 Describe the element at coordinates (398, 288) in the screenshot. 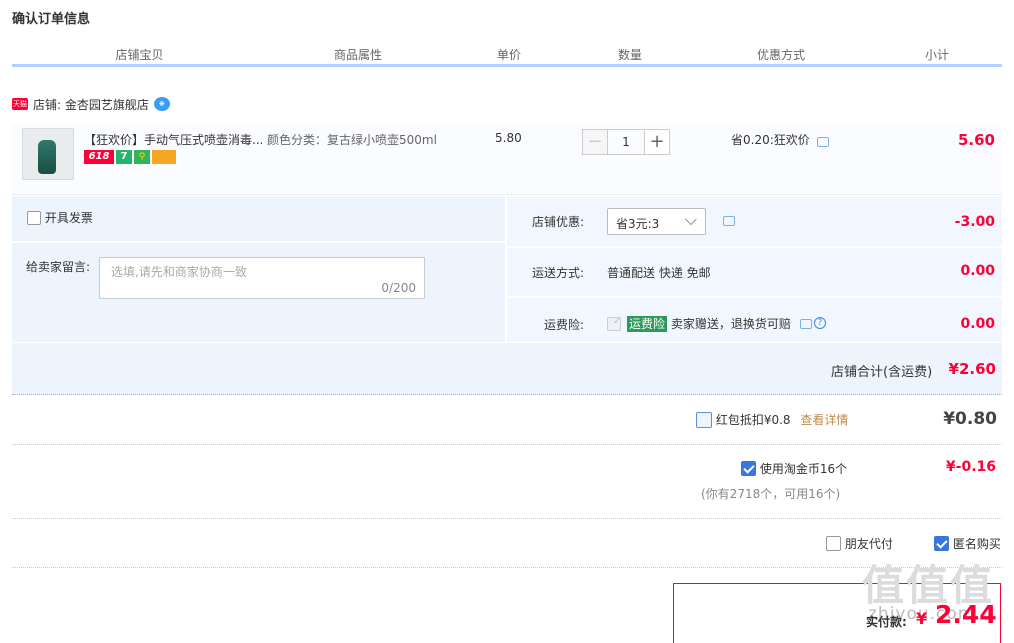

I see `memo-counter: 0/200` at that location.